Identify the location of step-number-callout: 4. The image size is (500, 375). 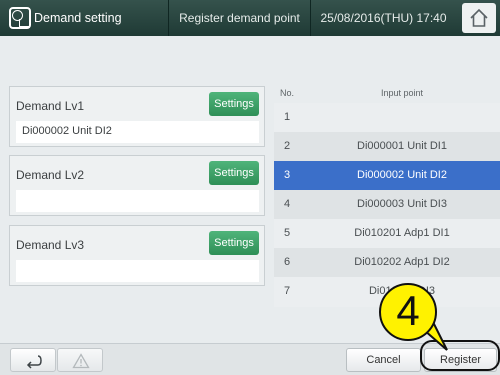
(408, 312).